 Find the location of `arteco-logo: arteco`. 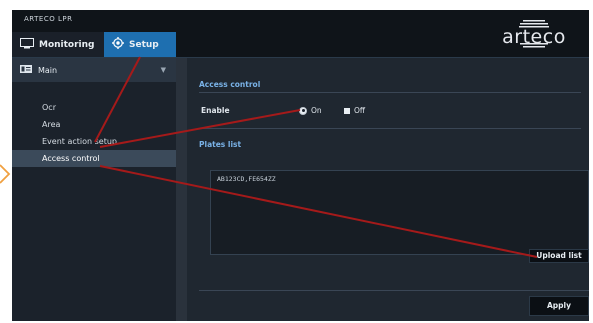

arteco-logo: arteco is located at coordinates (534, 35).